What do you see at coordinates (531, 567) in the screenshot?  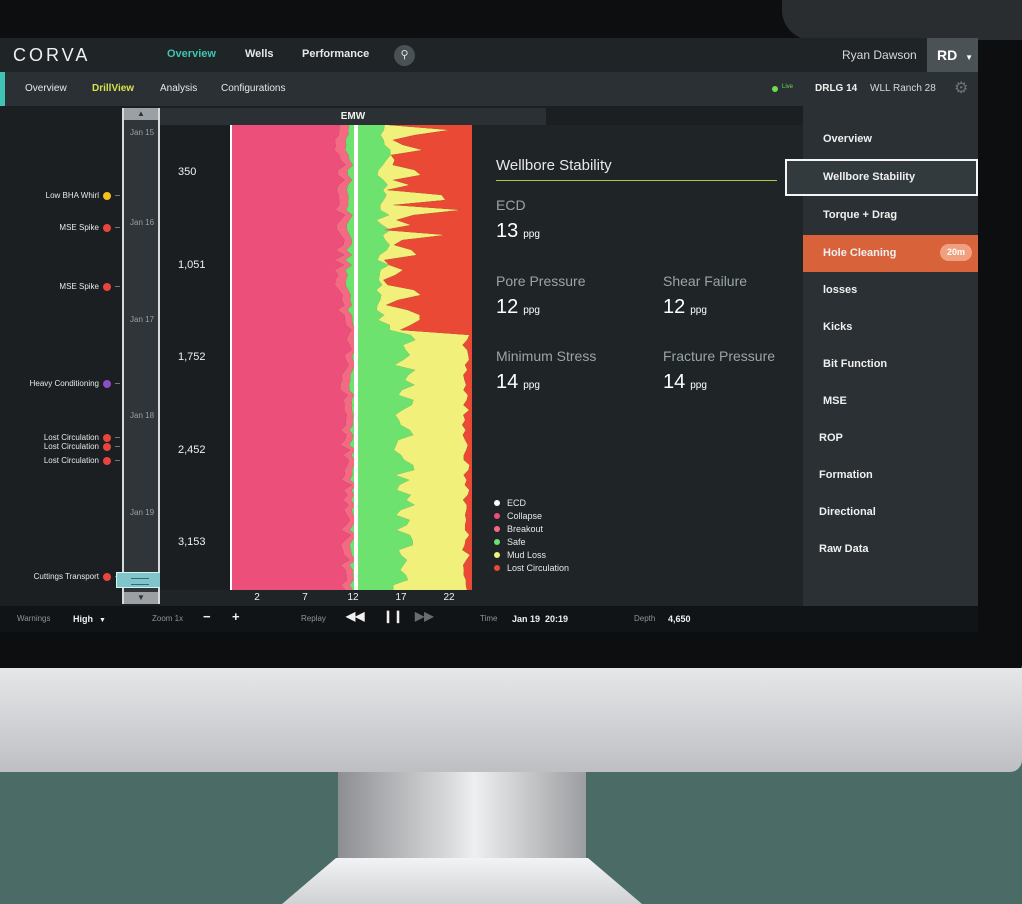 I see `legend-item: Lost Circulation` at bounding box center [531, 567].